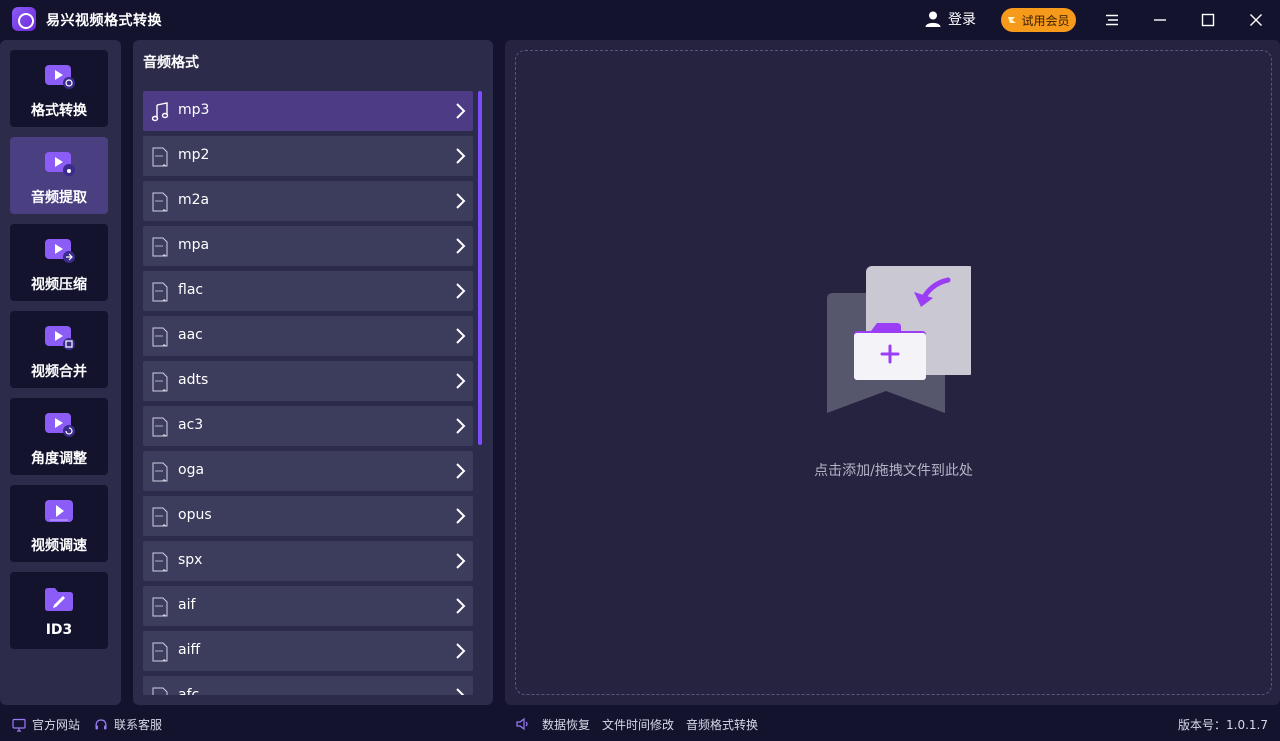 This screenshot has width=1280, height=741. What do you see at coordinates (308, 201) in the screenshot?
I see `format-item-m2a: m2a` at bounding box center [308, 201].